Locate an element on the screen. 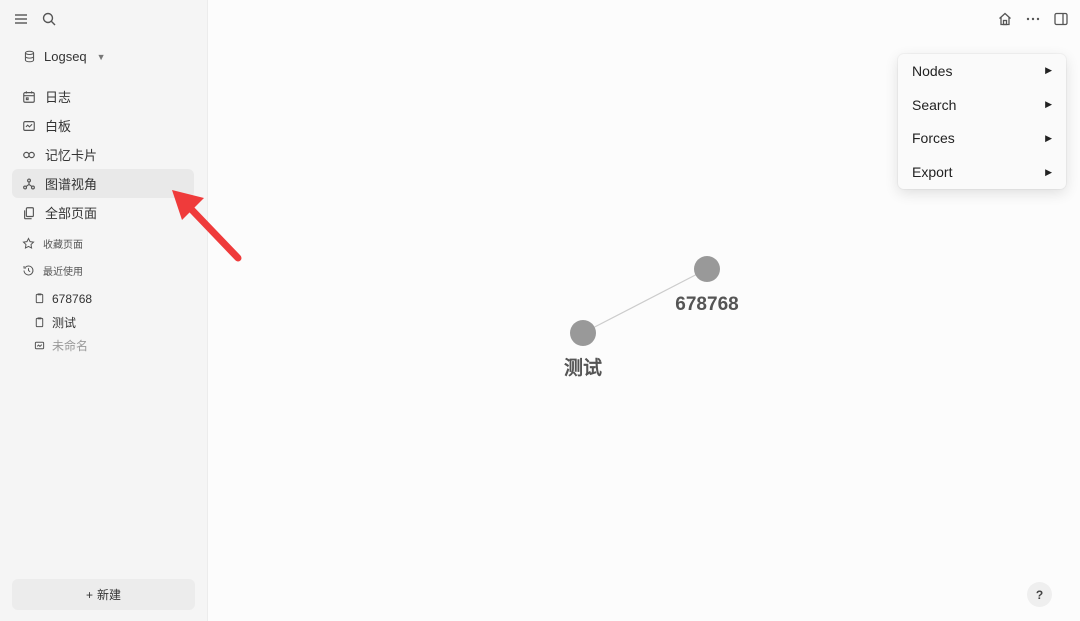 The height and width of the screenshot is (621, 1080). graph-node-label: 测试 is located at coordinates (583, 368).